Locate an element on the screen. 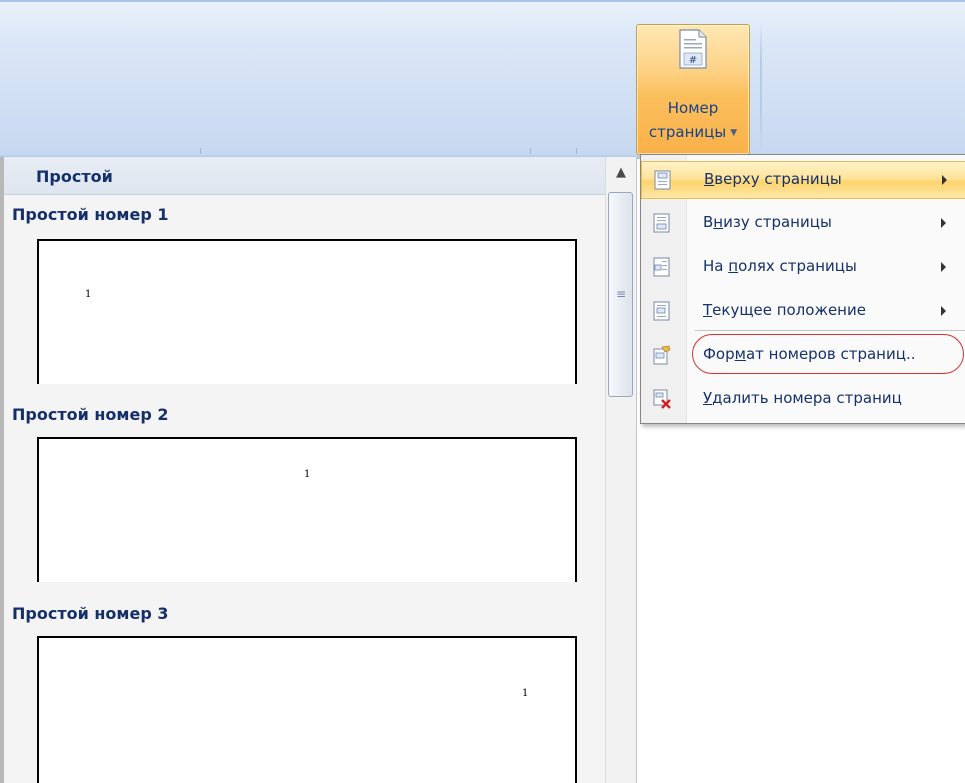  scroll-up-icon: ▲ is located at coordinates (621, 173).